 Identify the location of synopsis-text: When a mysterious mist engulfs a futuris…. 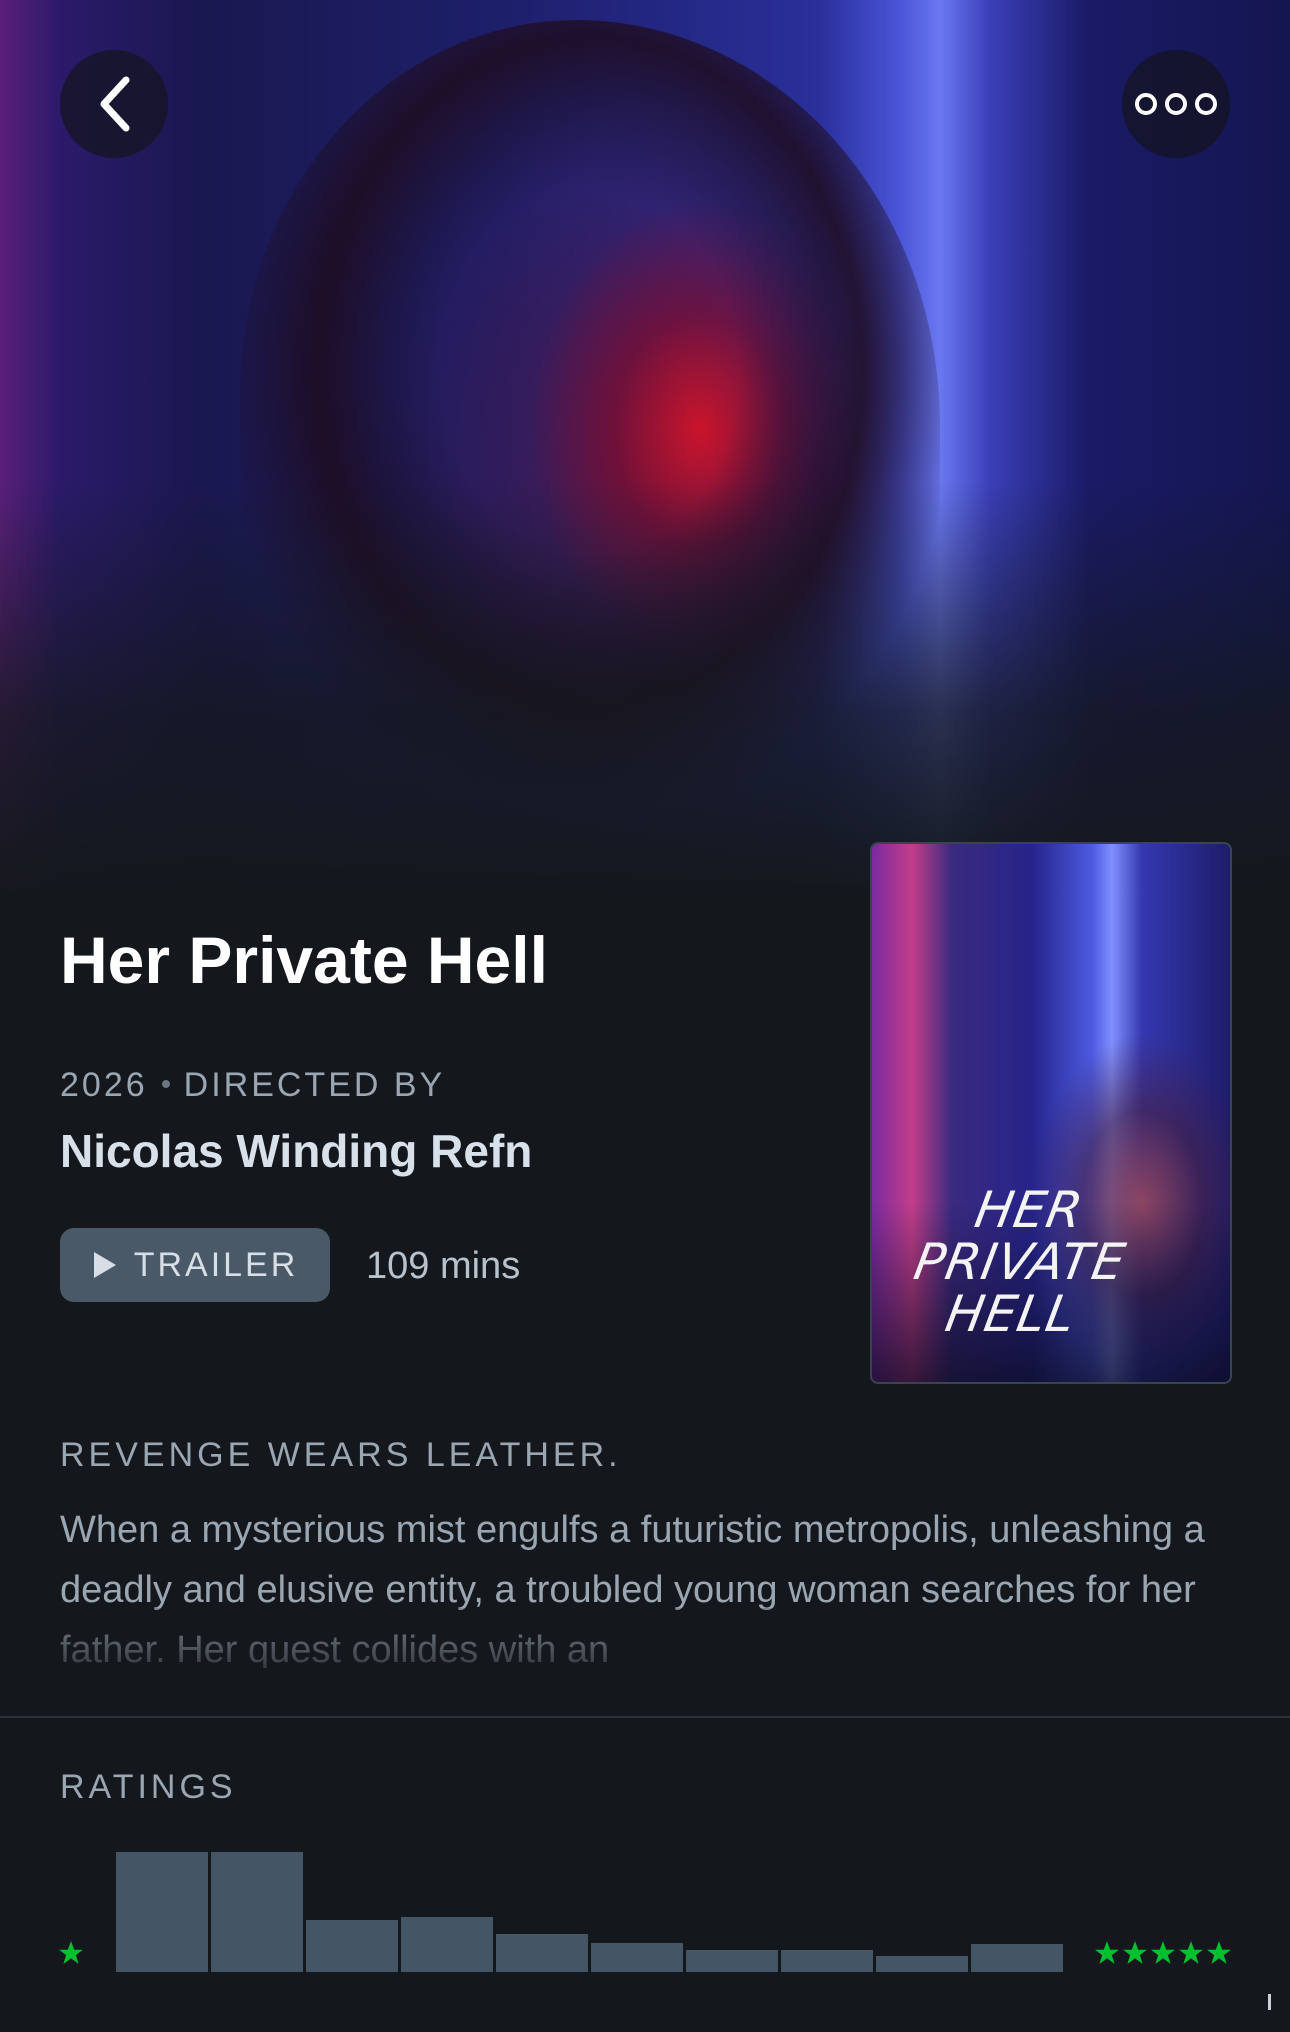
(645, 1584).